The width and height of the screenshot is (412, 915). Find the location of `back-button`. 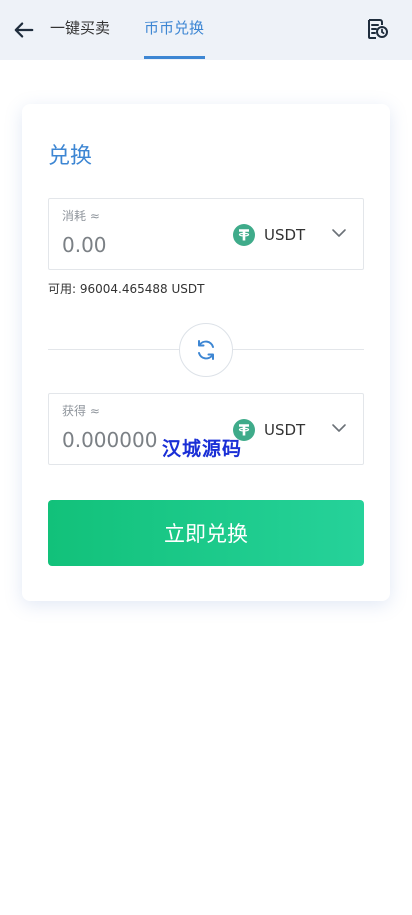

back-button is located at coordinates (24, 30).